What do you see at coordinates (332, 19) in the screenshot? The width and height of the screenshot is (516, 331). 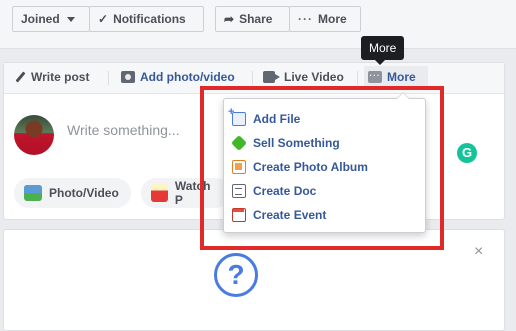 I see `more-label: More` at bounding box center [332, 19].